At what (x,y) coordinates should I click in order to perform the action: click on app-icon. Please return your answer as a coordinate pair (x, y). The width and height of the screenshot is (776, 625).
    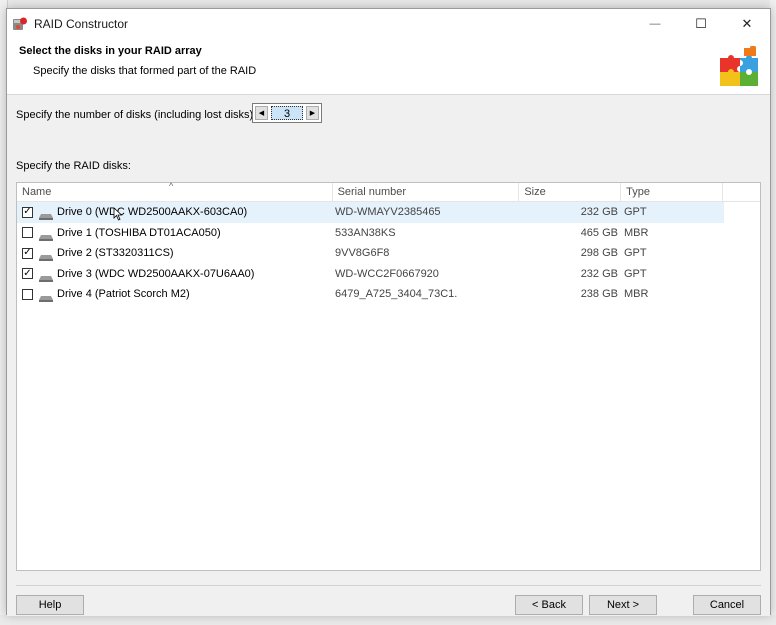
    Looking at the image, I should click on (20, 24).